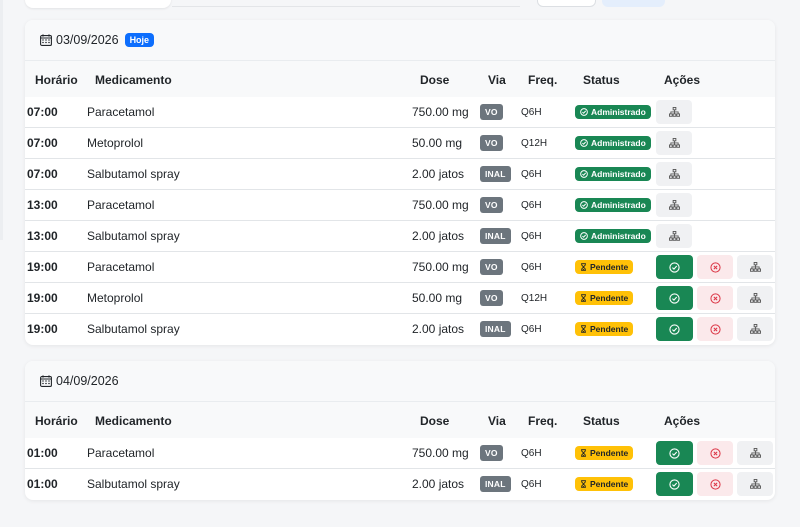  I want to click on table-row: 19:00 Metoprolol 50.00 mg VO Q12H Pendente, so click(400, 298).